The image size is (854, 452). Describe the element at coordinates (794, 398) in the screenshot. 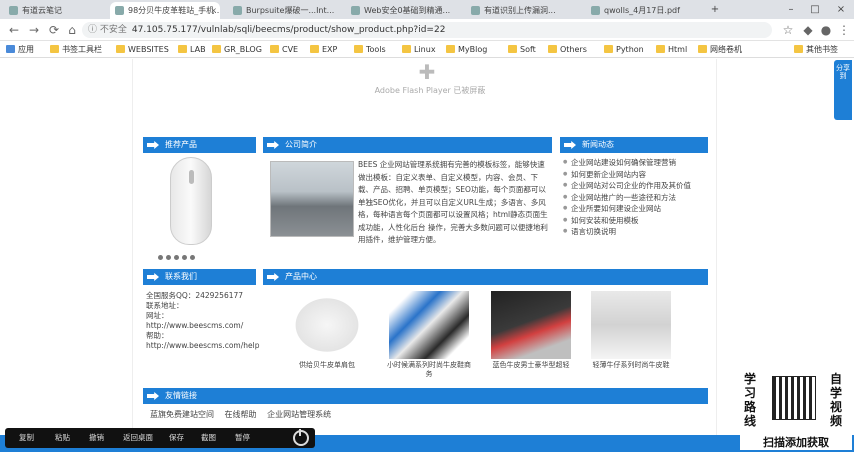

I see `qr-code-icon` at that location.